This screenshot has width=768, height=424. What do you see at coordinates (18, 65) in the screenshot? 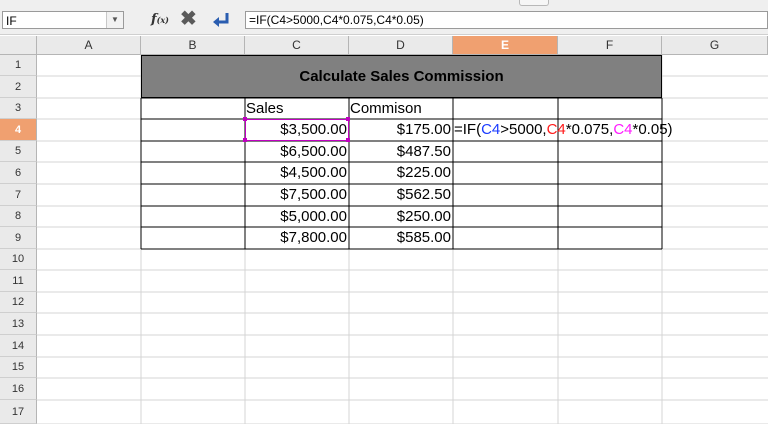
I see `row-header-1: 1` at bounding box center [18, 65].